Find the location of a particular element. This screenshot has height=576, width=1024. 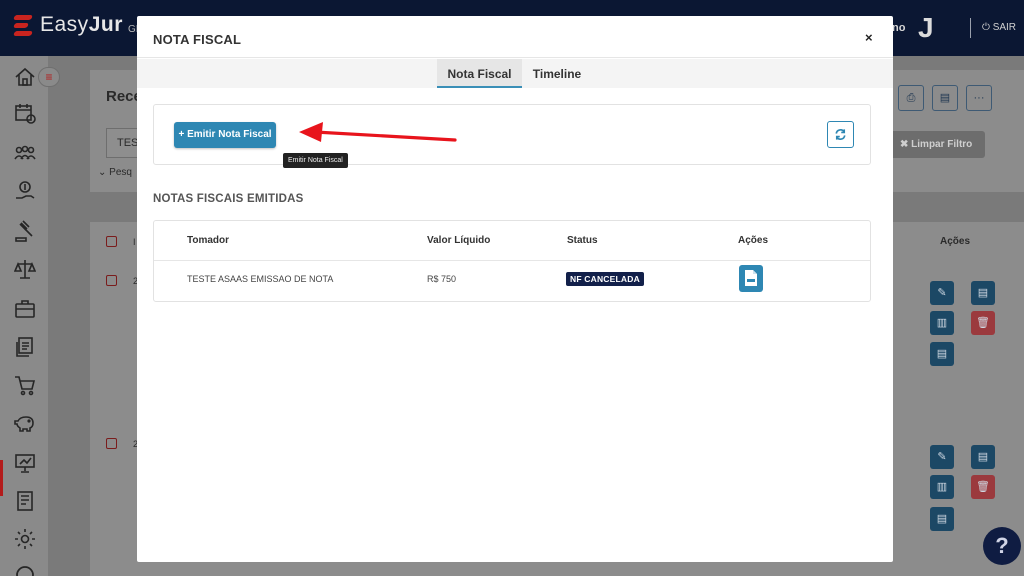

home-icon is located at coordinates (25, 77).